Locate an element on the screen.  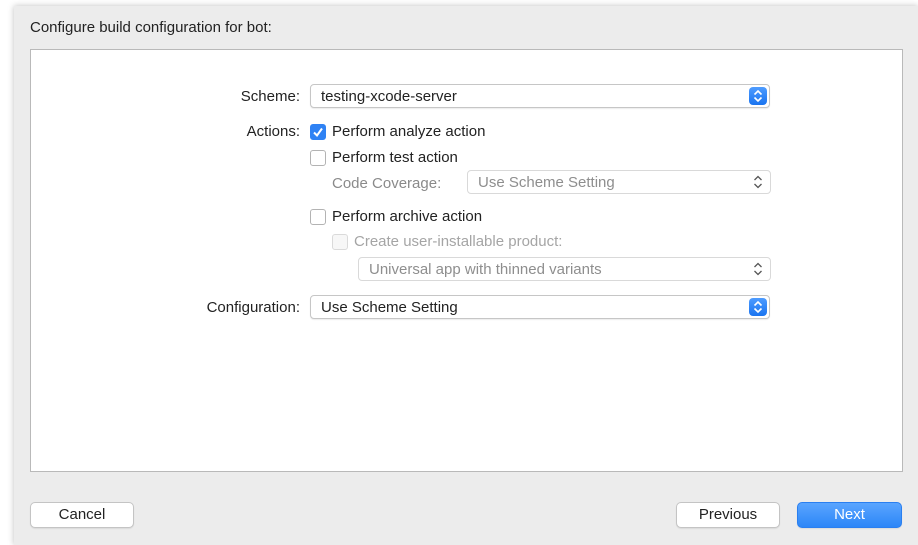
cancel-button: Cancel is located at coordinates (82, 515).